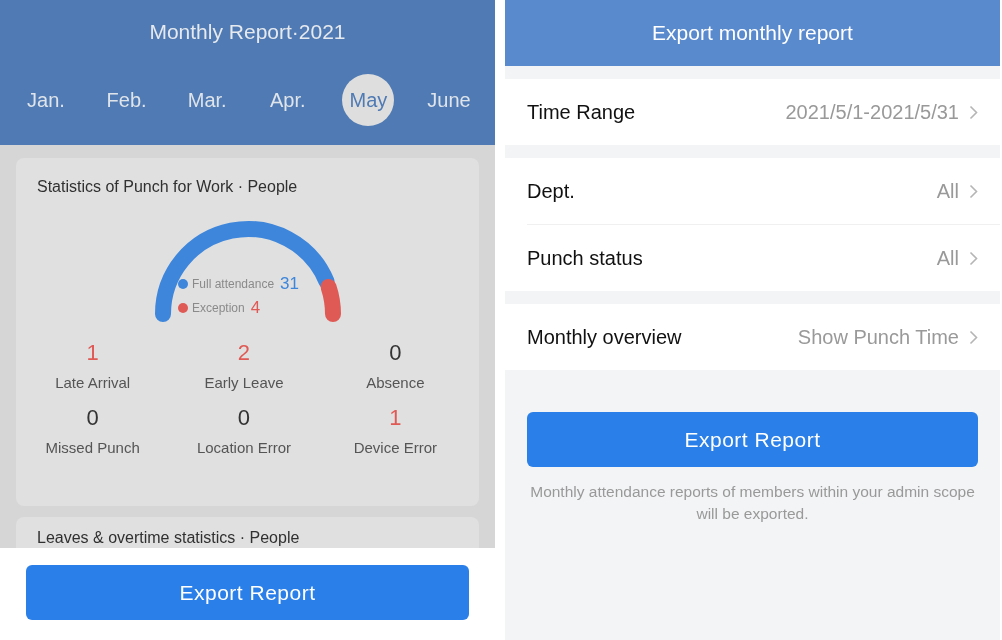  What do you see at coordinates (585, 258) in the screenshot?
I see `row-label: Punch status` at bounding box center [585, 258].